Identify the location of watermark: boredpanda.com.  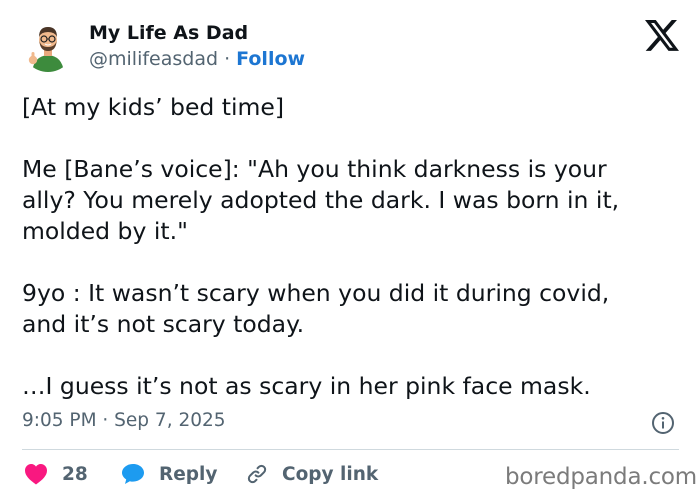
(601, 477).